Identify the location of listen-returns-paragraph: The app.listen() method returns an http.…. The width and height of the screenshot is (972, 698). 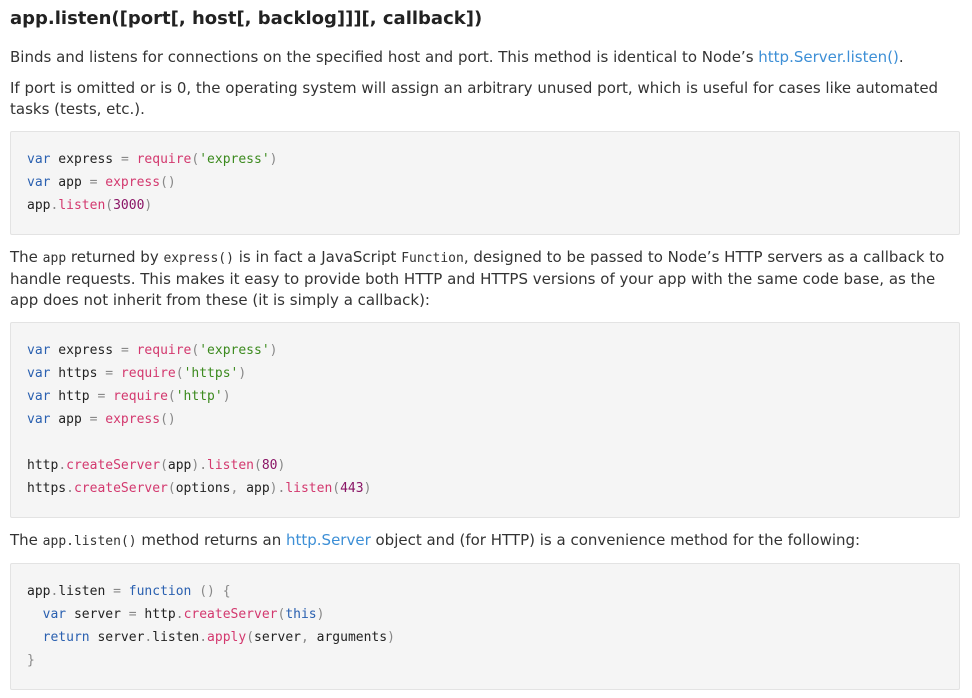
(435, 540).